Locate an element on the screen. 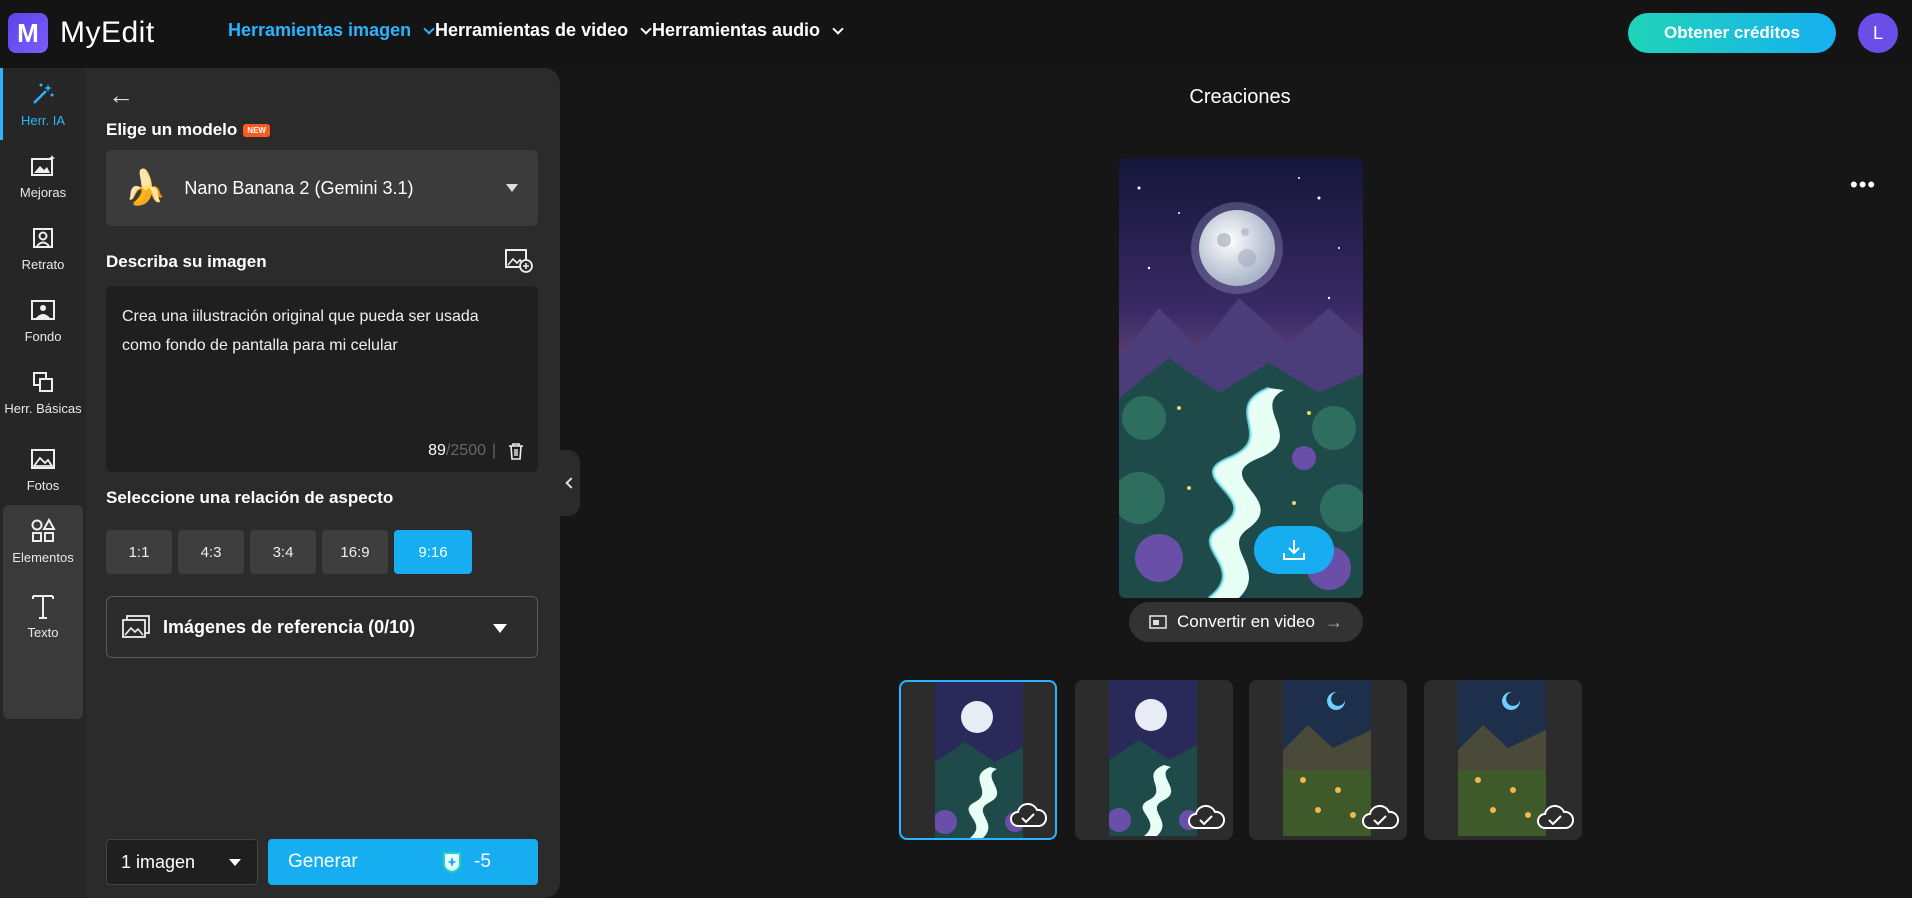 This screenshot has width=1912, height=898. generate-button: Generar -5 is located at coordinates (403, 862).